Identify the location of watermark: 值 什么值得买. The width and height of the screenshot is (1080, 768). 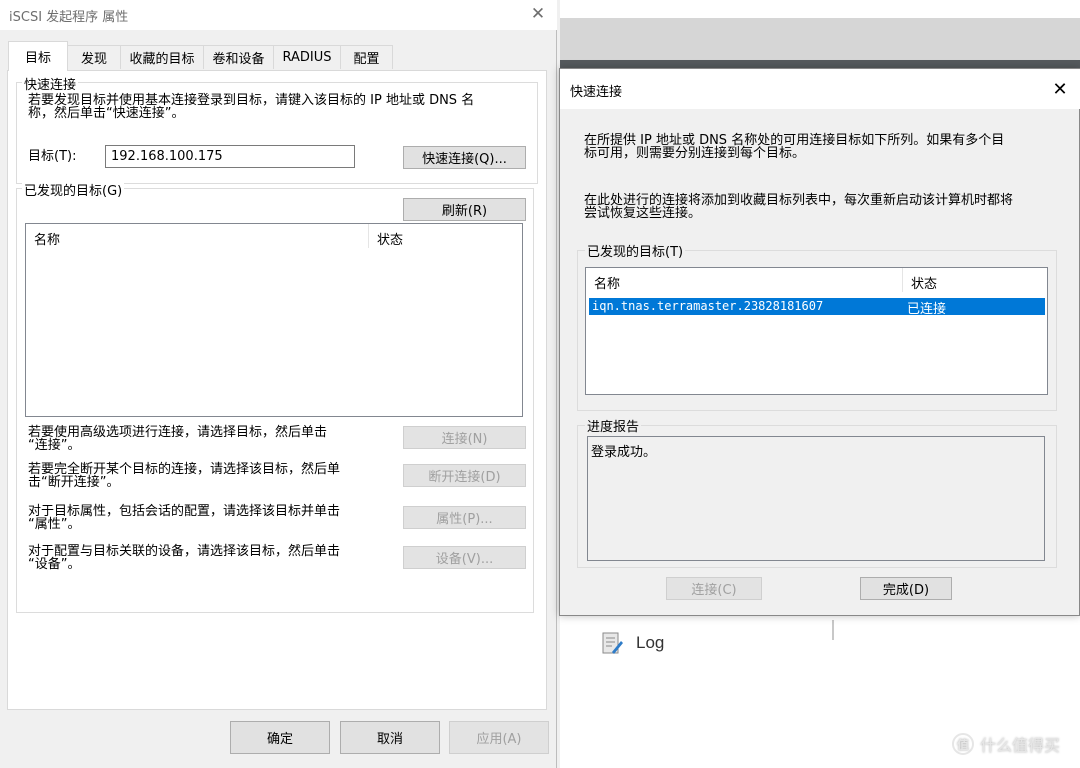
(1006, 744).